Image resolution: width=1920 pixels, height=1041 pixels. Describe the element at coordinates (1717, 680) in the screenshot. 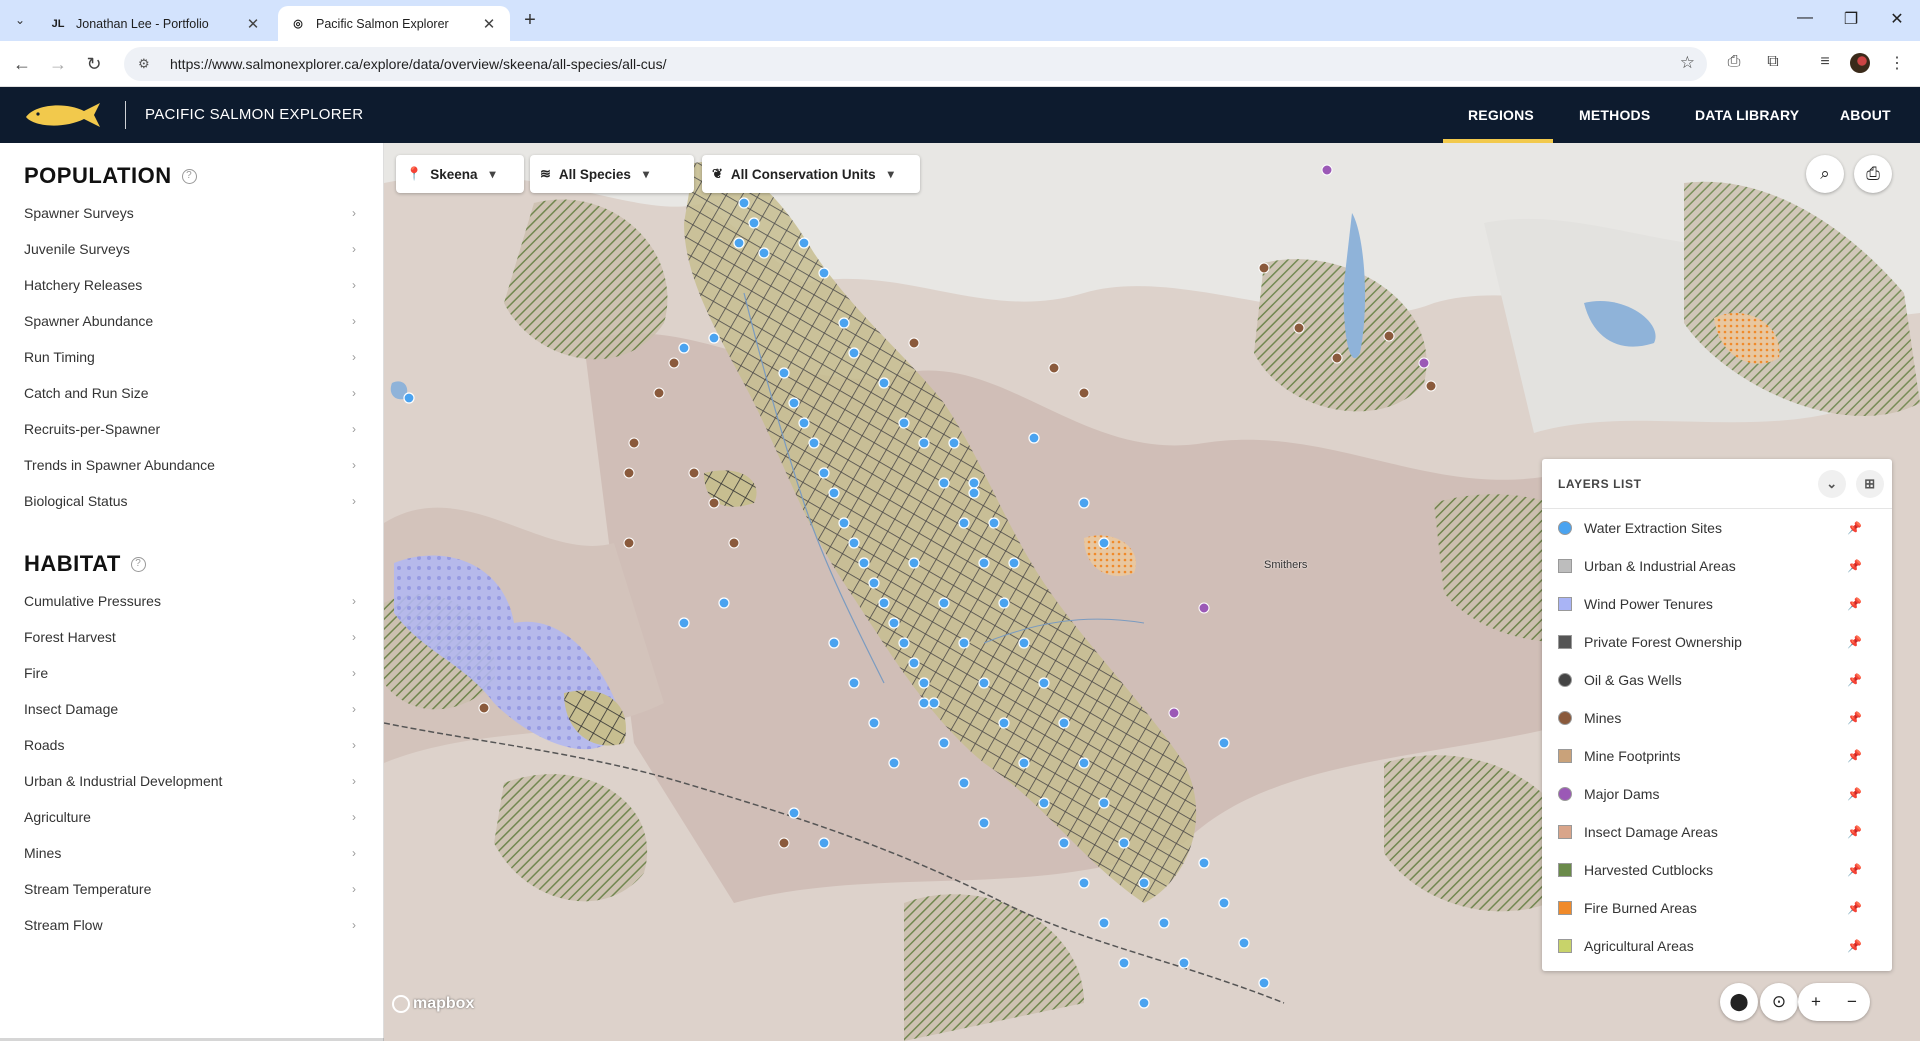

I see `layer-item-oil-gas-wells: Oil & Gas Wells 📌` at that location.